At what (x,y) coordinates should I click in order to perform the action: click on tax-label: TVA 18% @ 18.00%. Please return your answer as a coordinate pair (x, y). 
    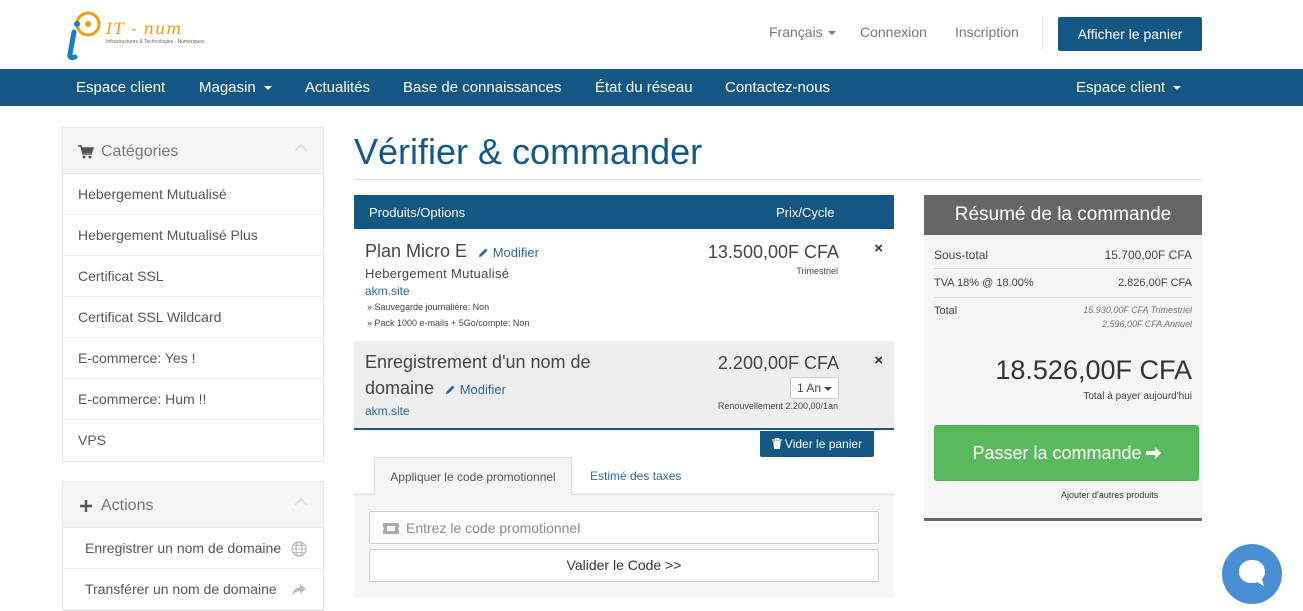
    Looking at the image, I should click on (984, 283).